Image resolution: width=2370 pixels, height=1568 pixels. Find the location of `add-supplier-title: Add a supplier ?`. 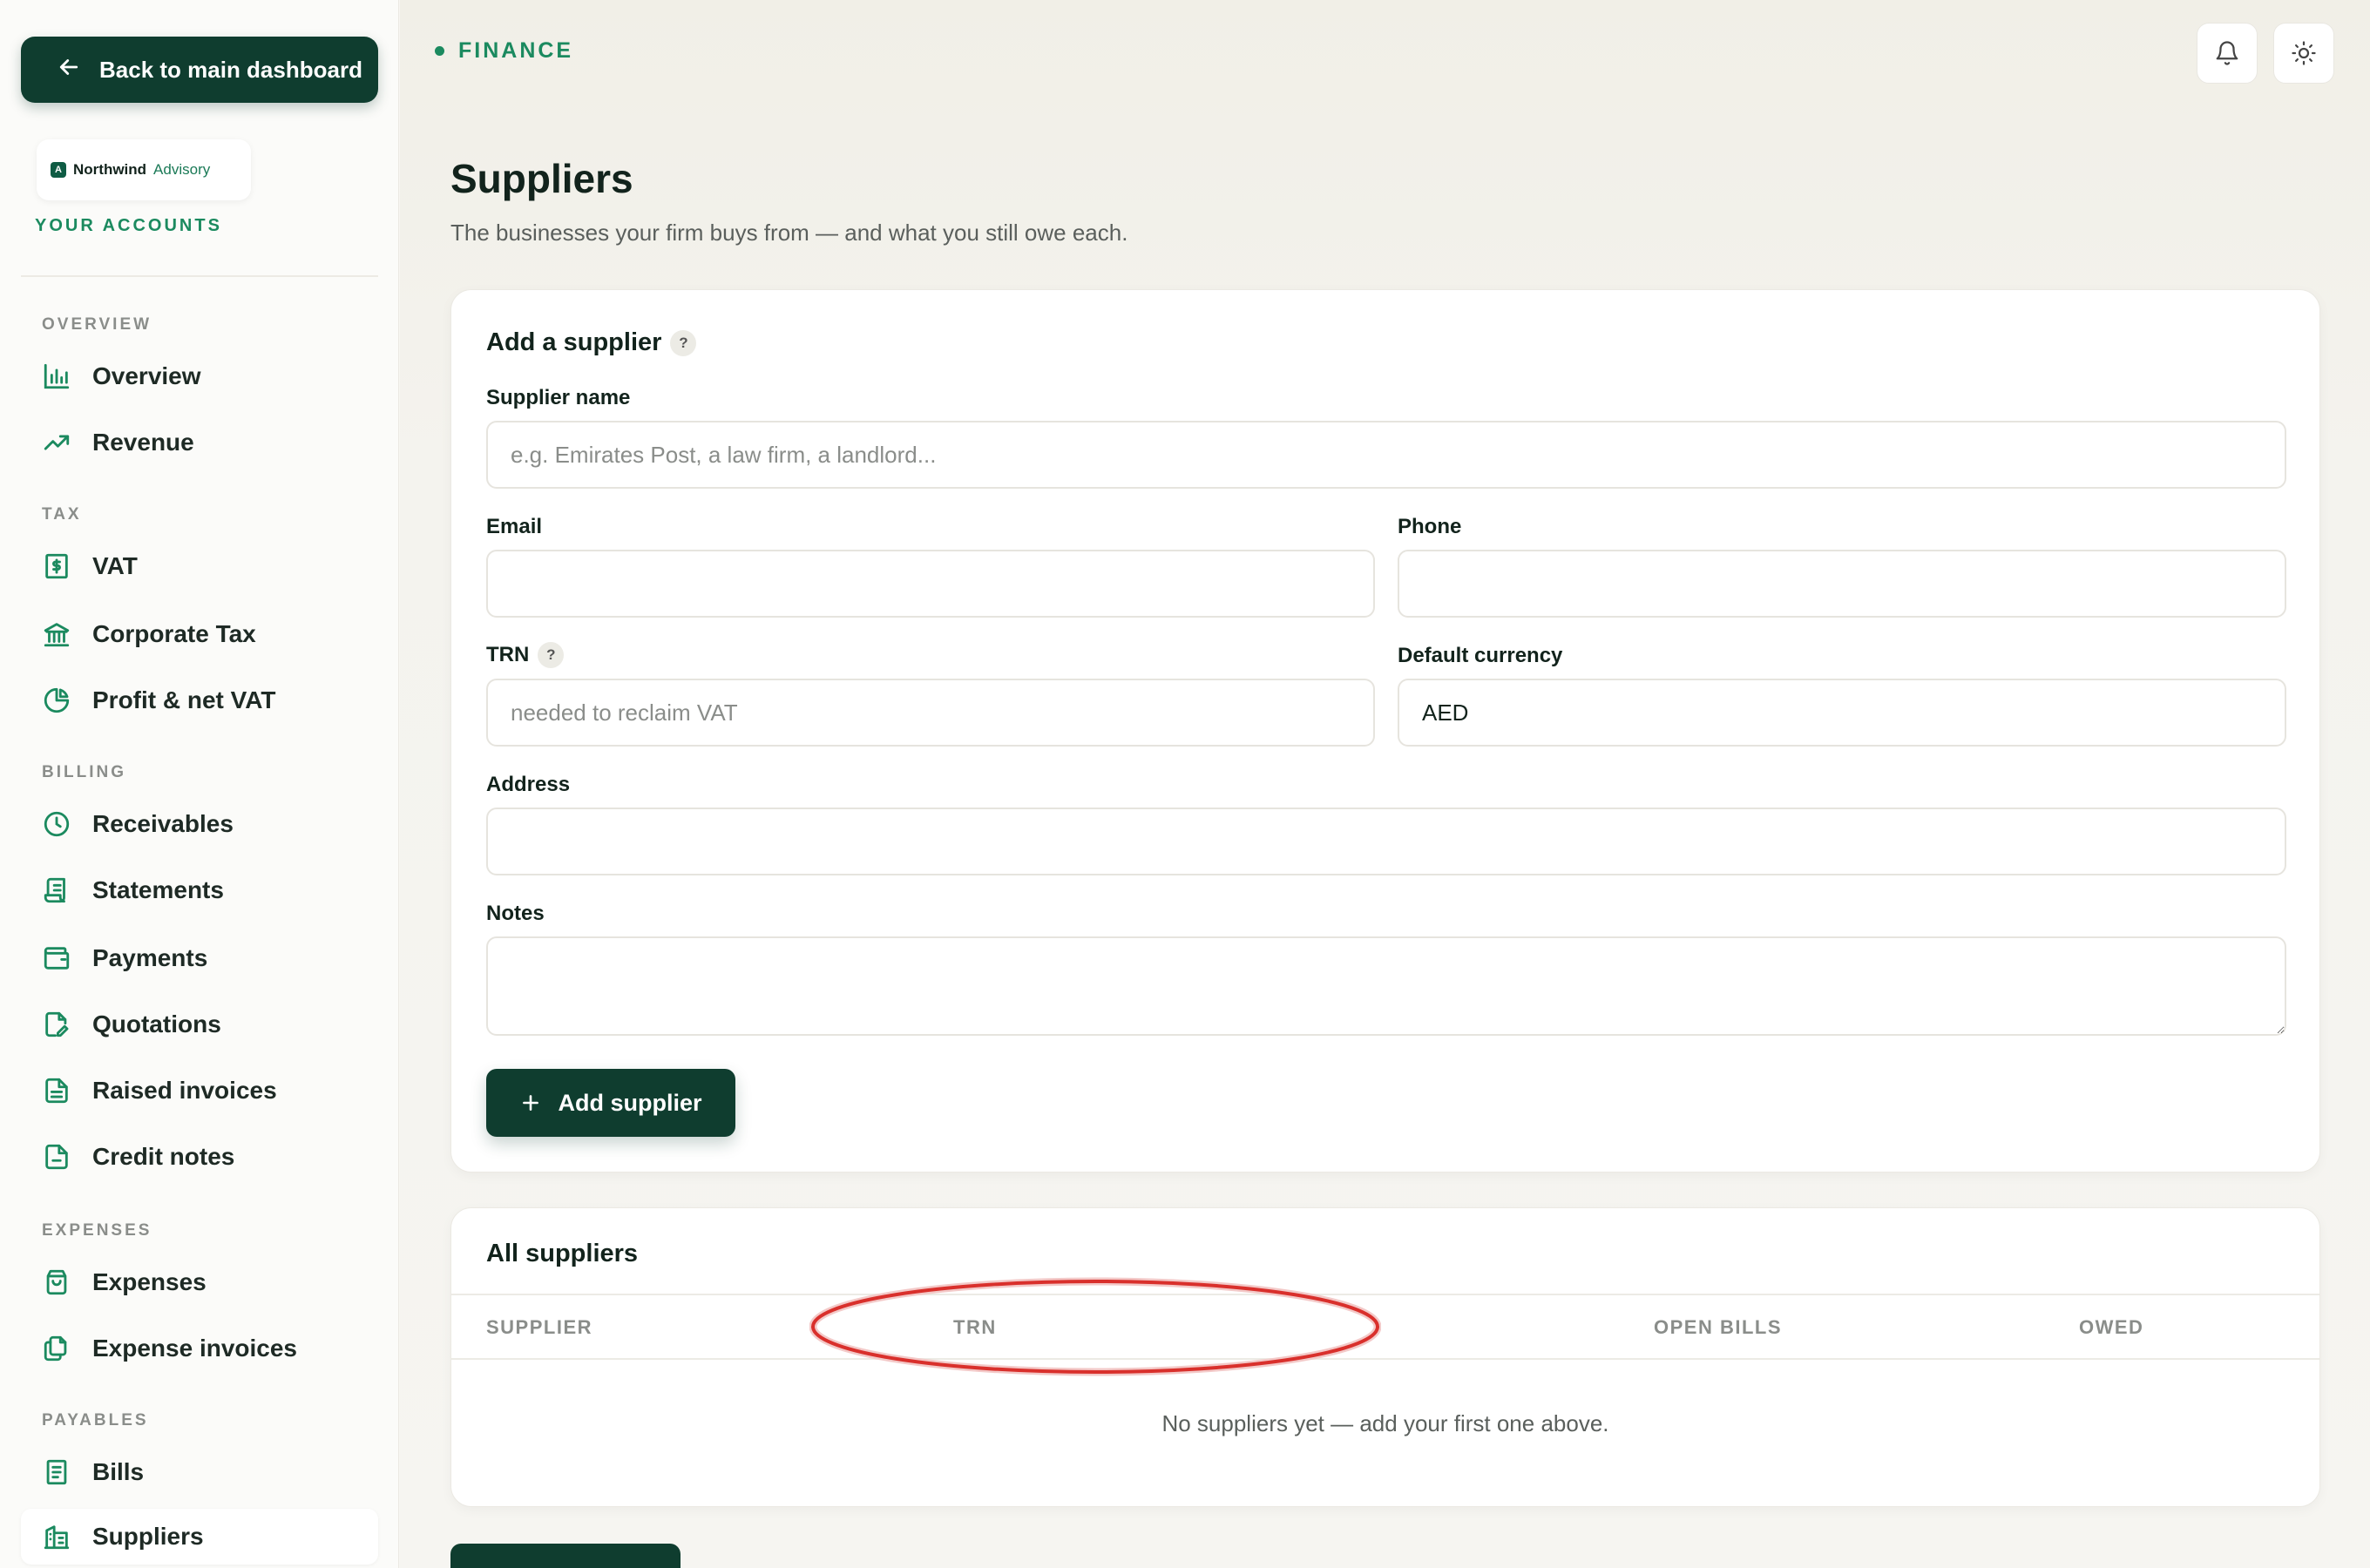

add-supplier-title: Add a supplier ? is located at coordinates (591, 342).